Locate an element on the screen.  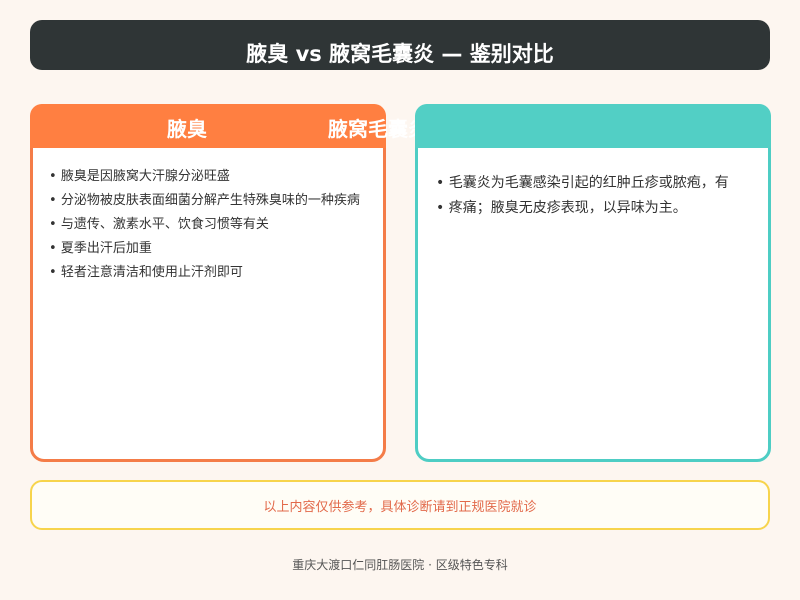
right-card-header is located at coordinates (593, 126).